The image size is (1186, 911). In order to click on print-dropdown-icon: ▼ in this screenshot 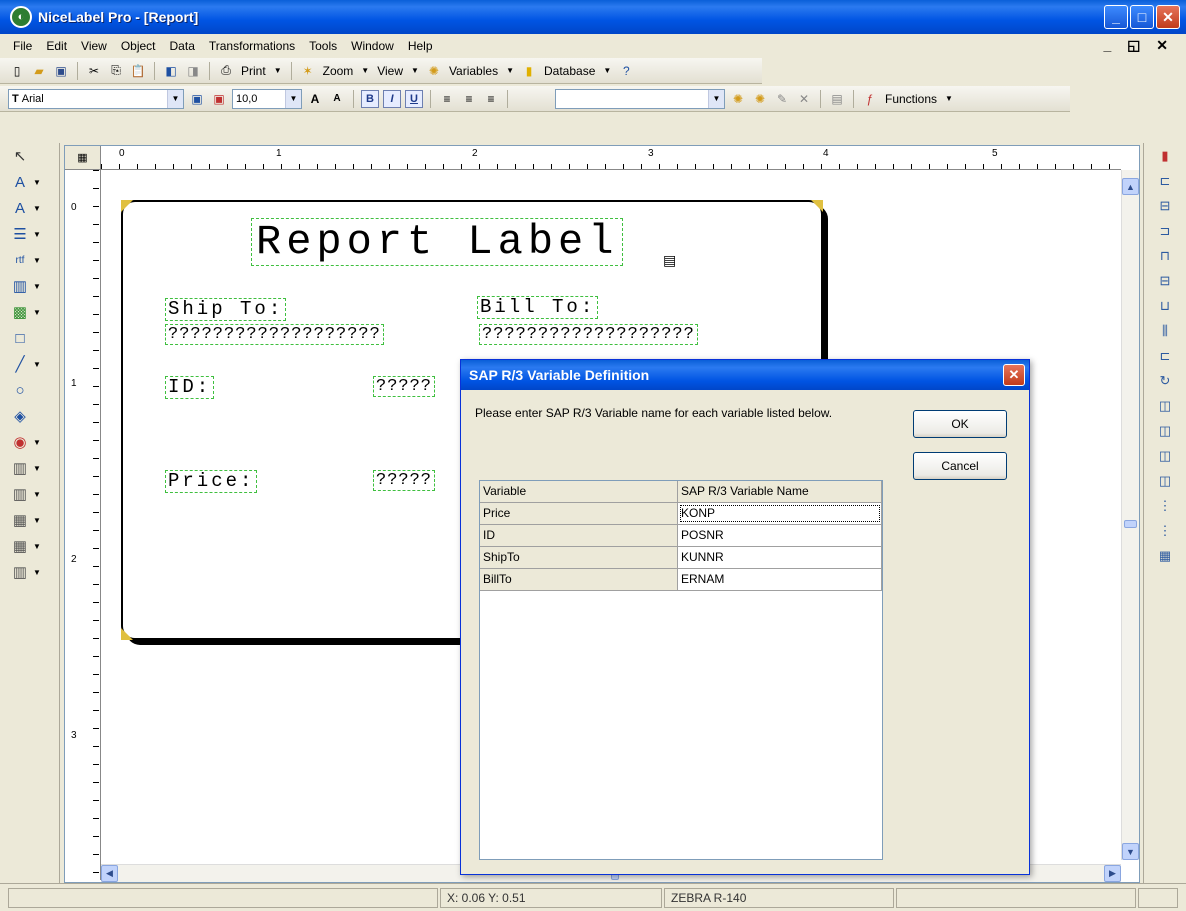, I will do `click(278, 70)`.